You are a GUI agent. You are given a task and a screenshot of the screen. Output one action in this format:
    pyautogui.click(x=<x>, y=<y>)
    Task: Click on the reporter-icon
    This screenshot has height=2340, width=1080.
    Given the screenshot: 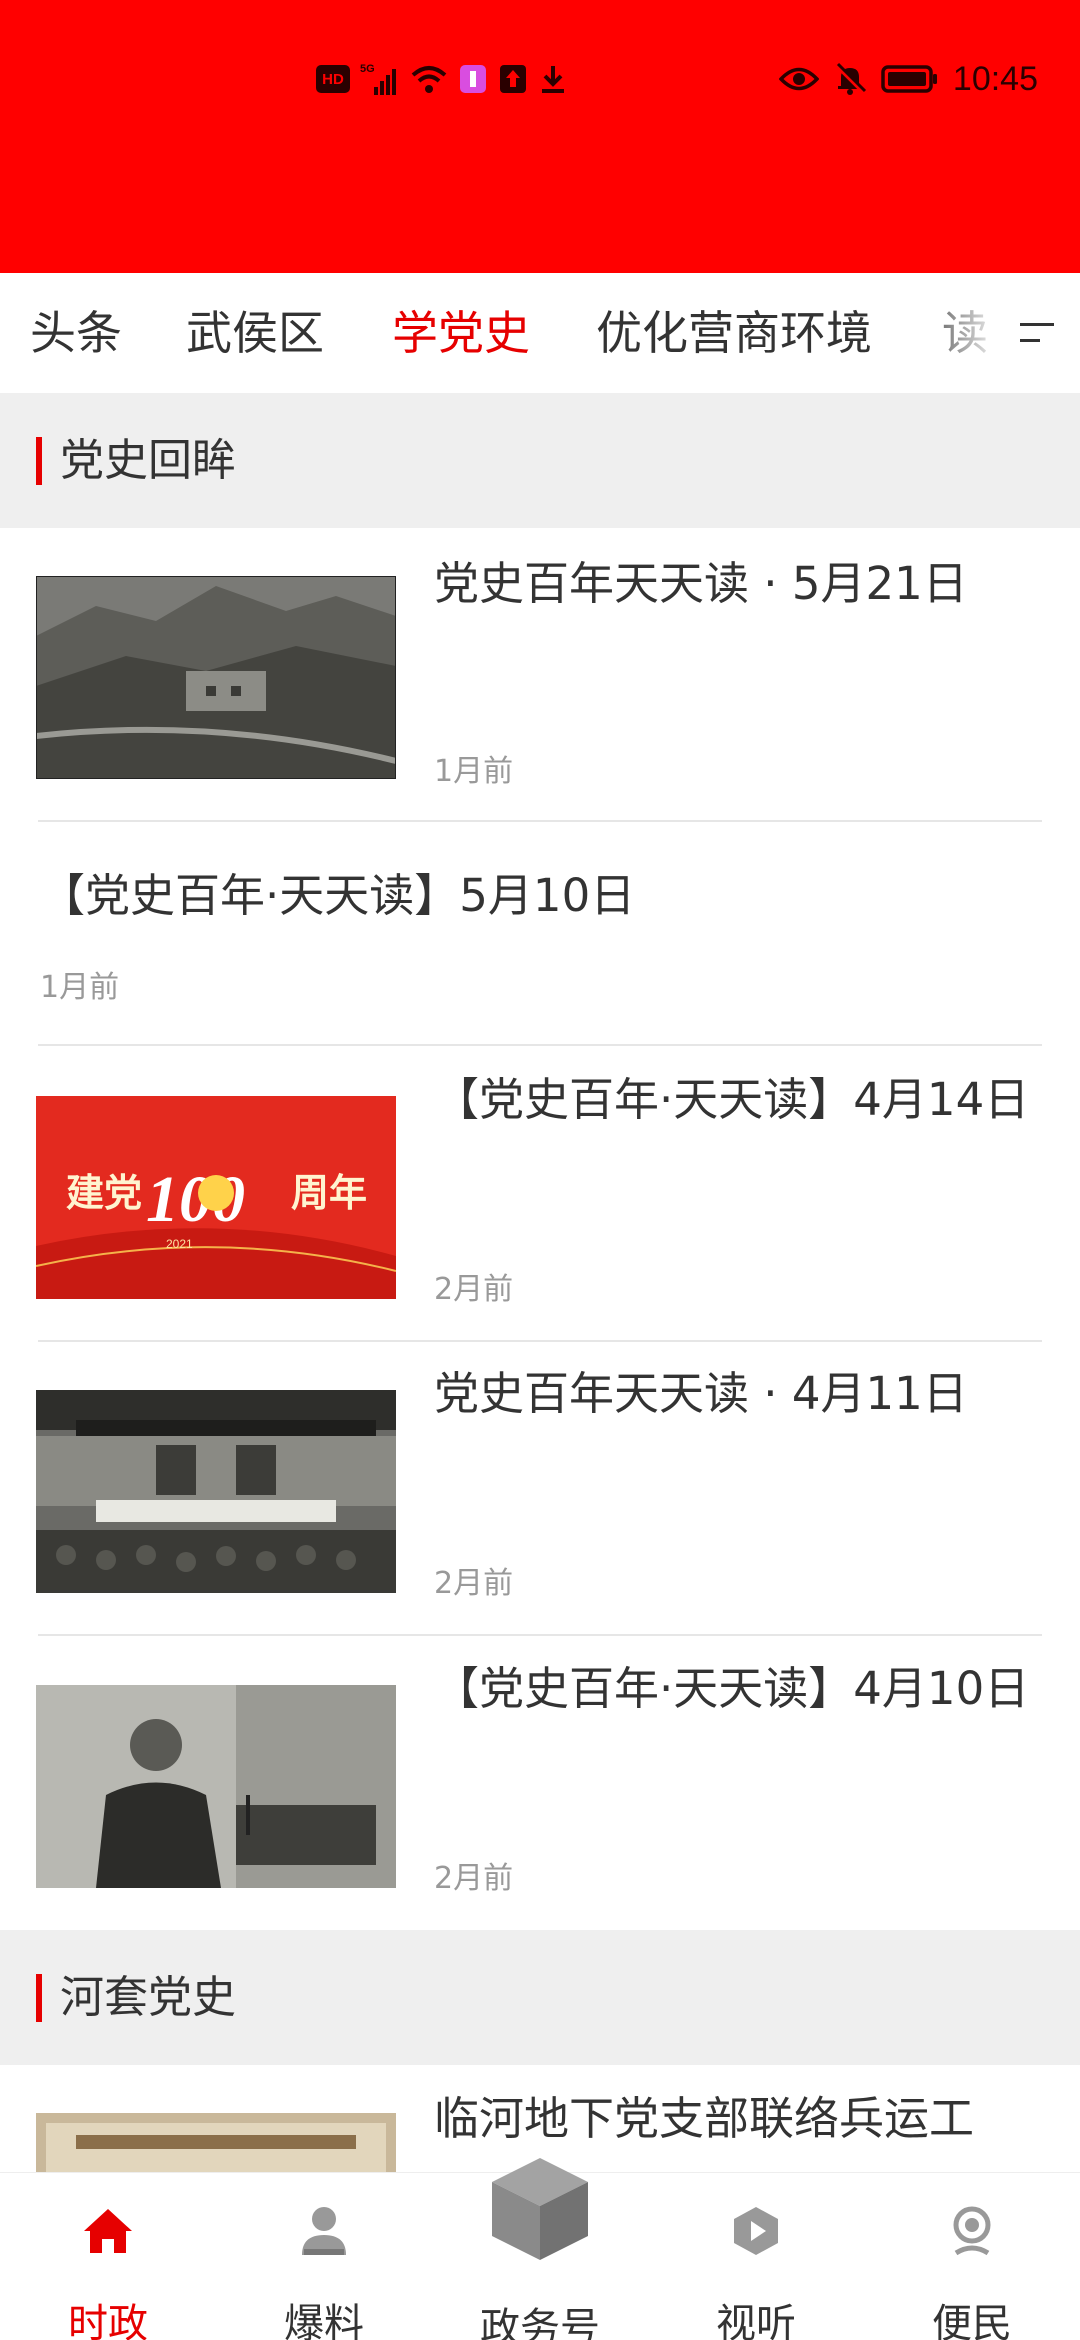 What is the action you would take?
    pyautogui.click(x=324, y=2231)
    